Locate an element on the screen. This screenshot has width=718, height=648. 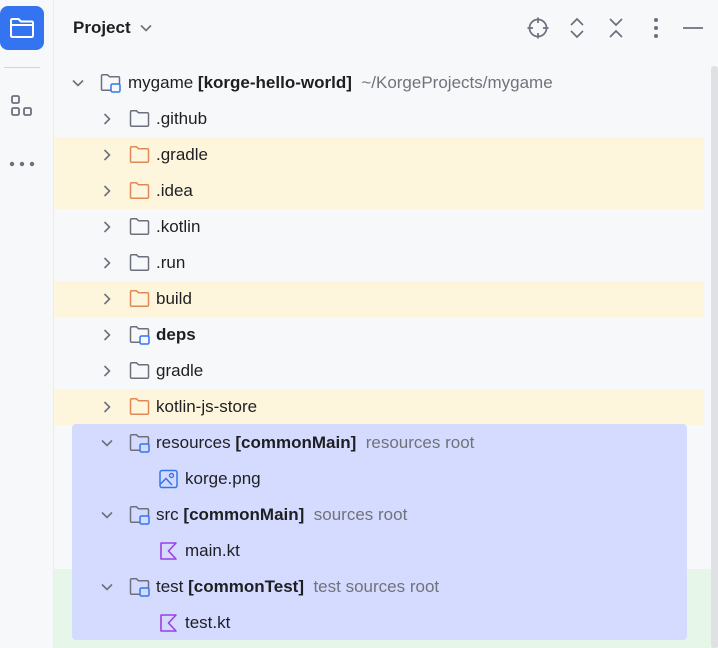
project-tool-button is located at coordinates (22, 28).